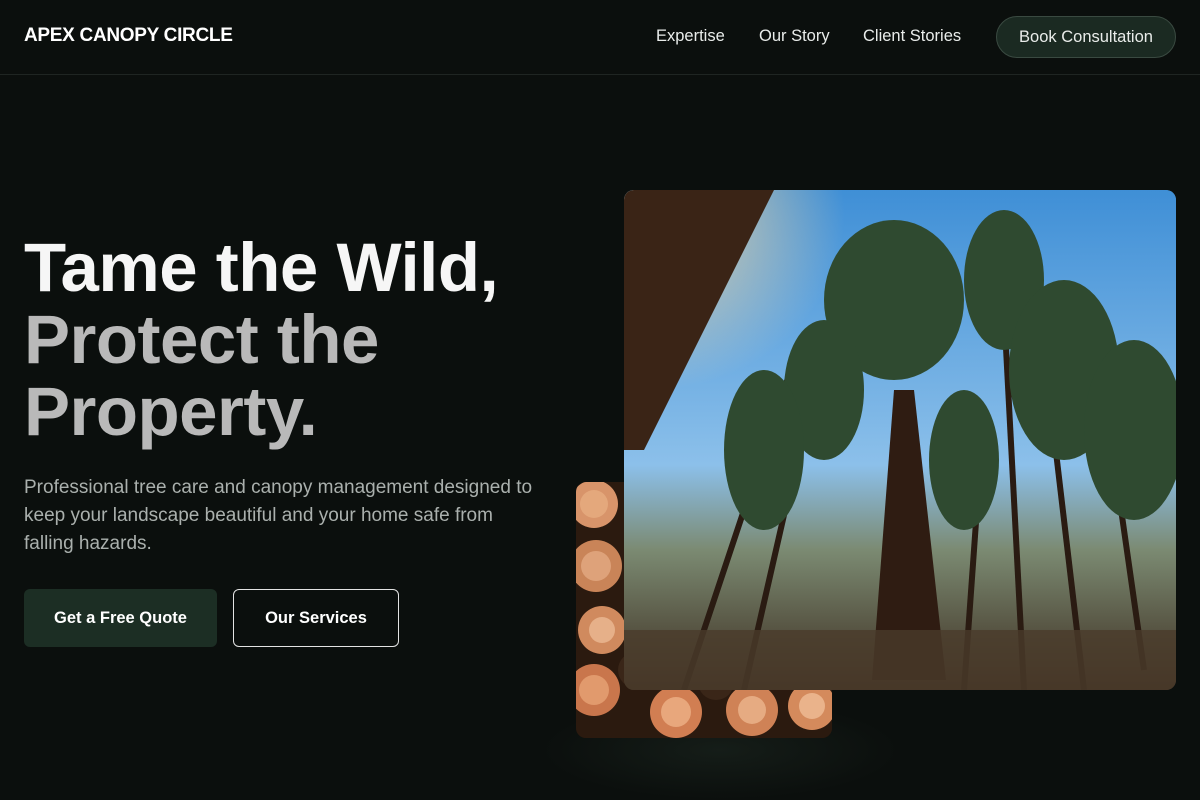  Describe the element at coordinates (201, 339) in the screenshot. I see `headline-line-2: Protect the` at that location.